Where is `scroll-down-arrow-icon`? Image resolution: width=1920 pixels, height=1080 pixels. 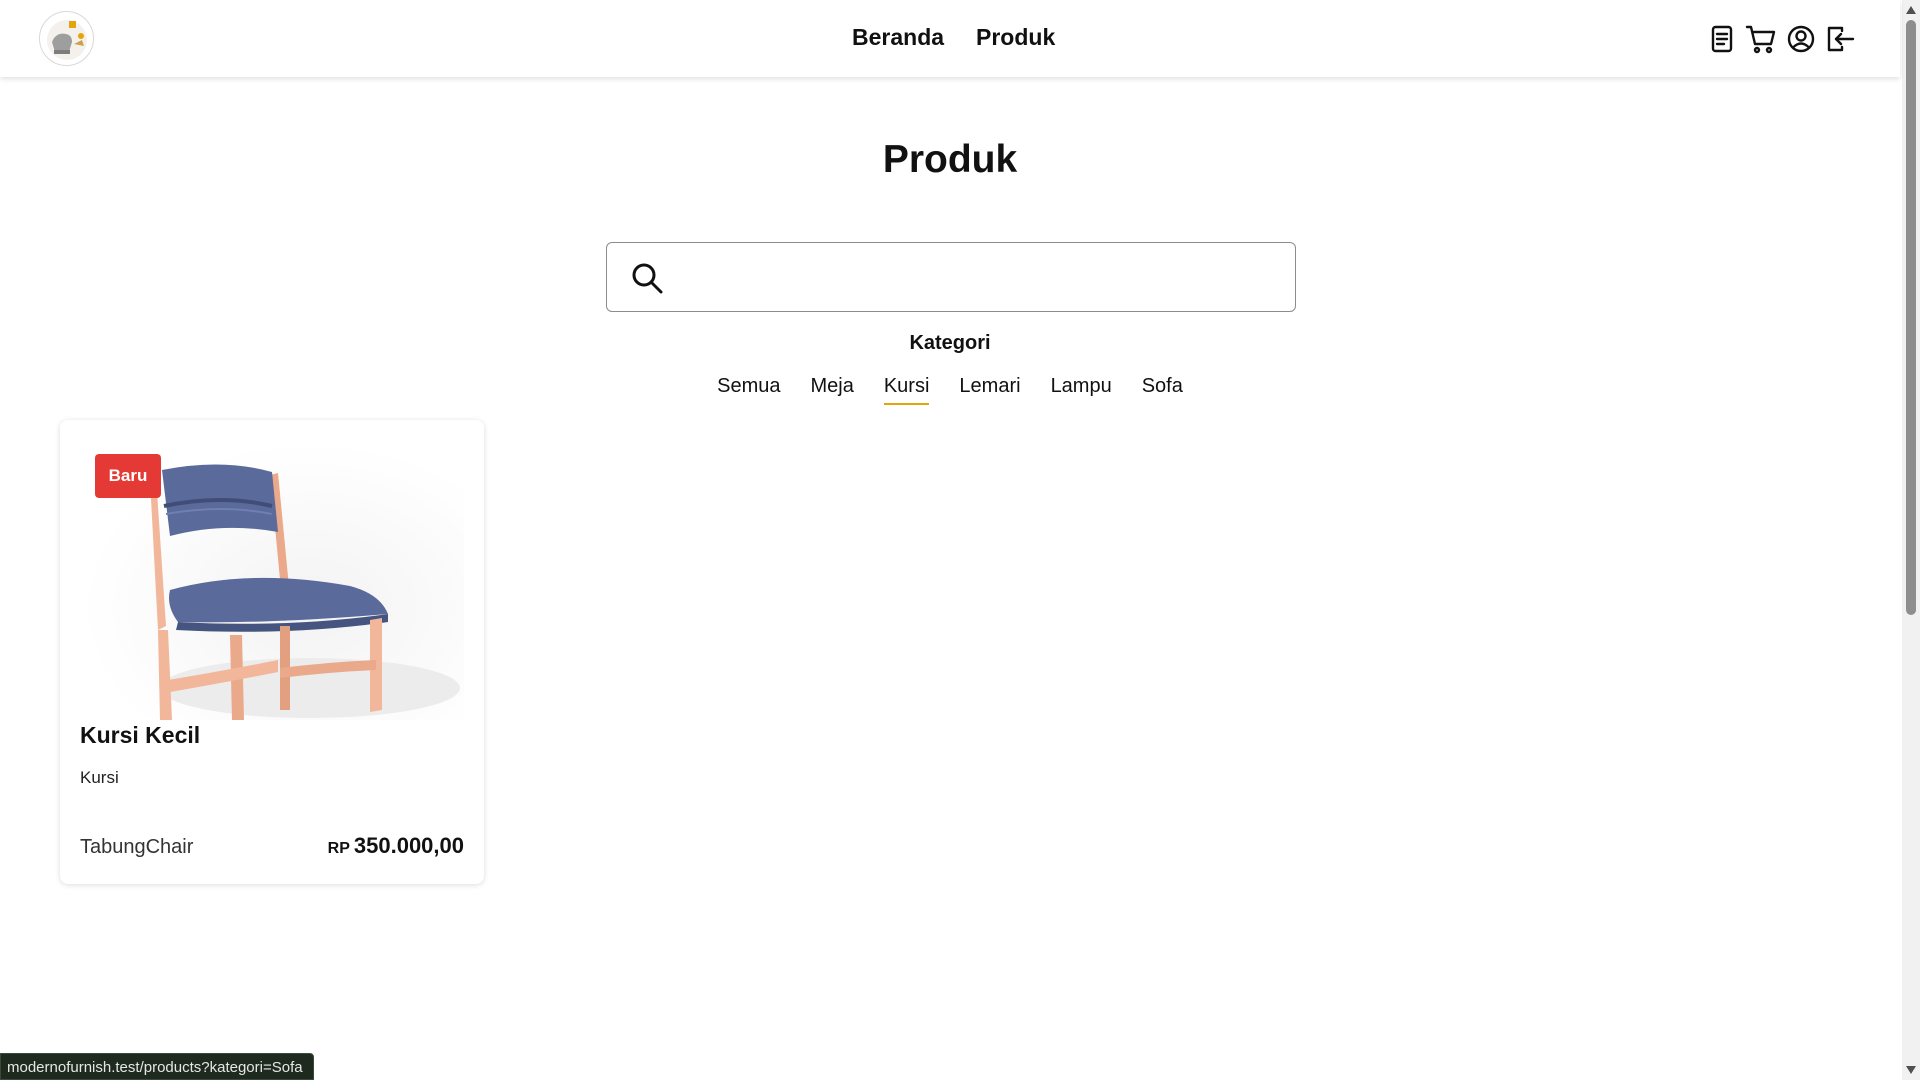 scroll-down-arrow-icon is located at coordinates (1911, 1070).